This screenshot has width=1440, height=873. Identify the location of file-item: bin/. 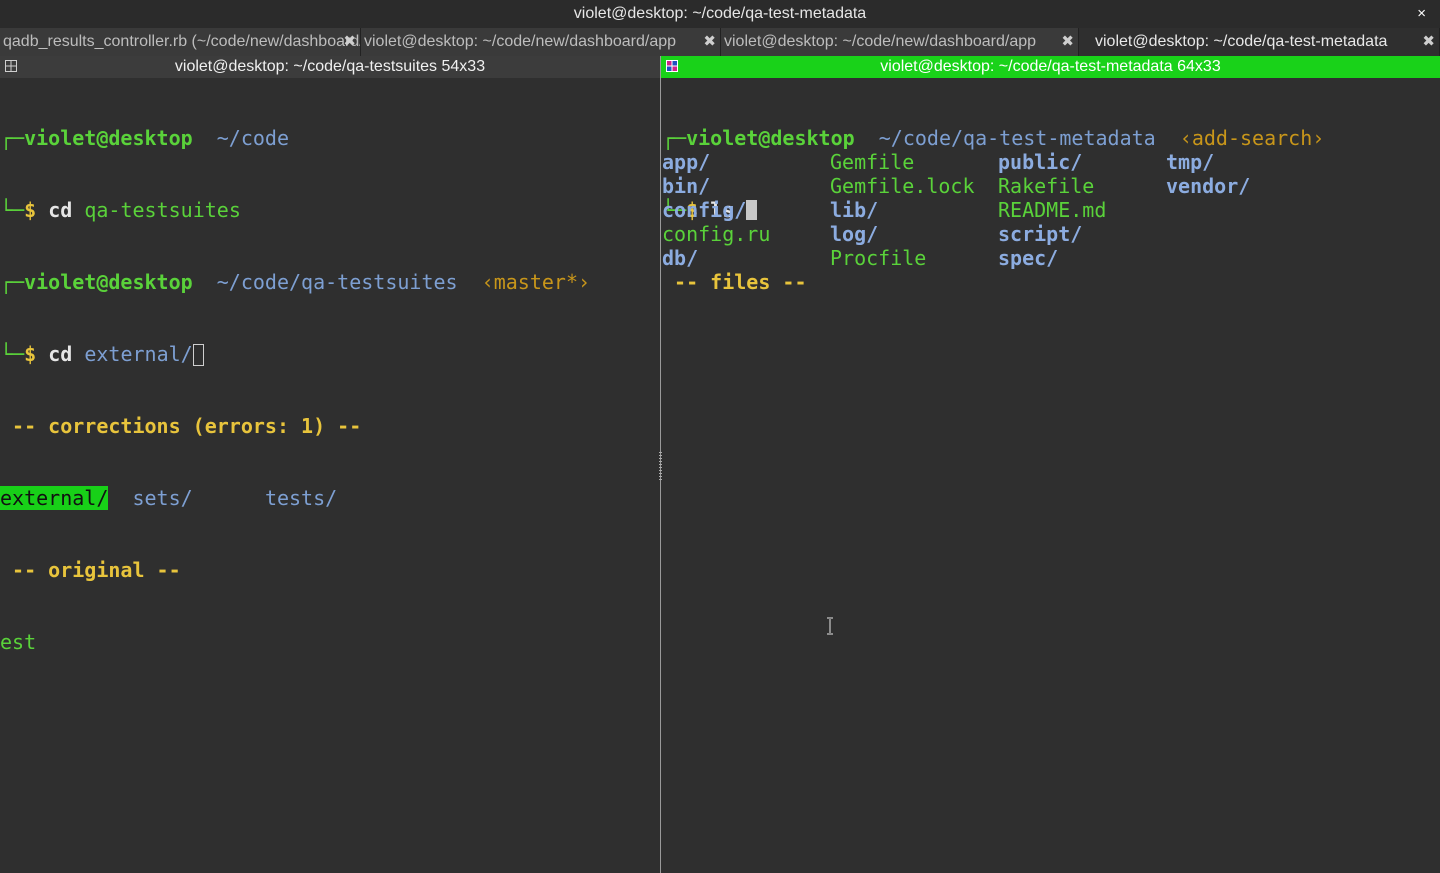
(686, 186).